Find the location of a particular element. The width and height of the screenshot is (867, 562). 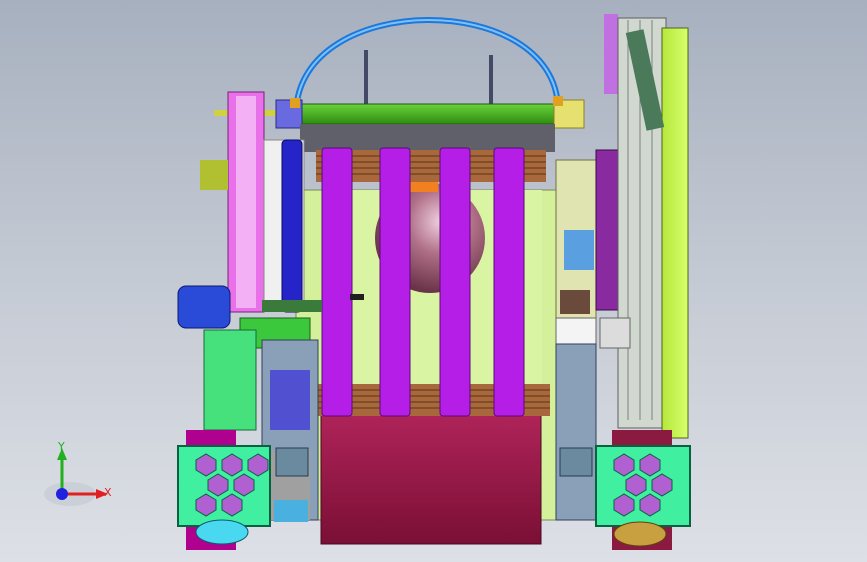

x-axis-label: X is located at coordinates (108, 492).